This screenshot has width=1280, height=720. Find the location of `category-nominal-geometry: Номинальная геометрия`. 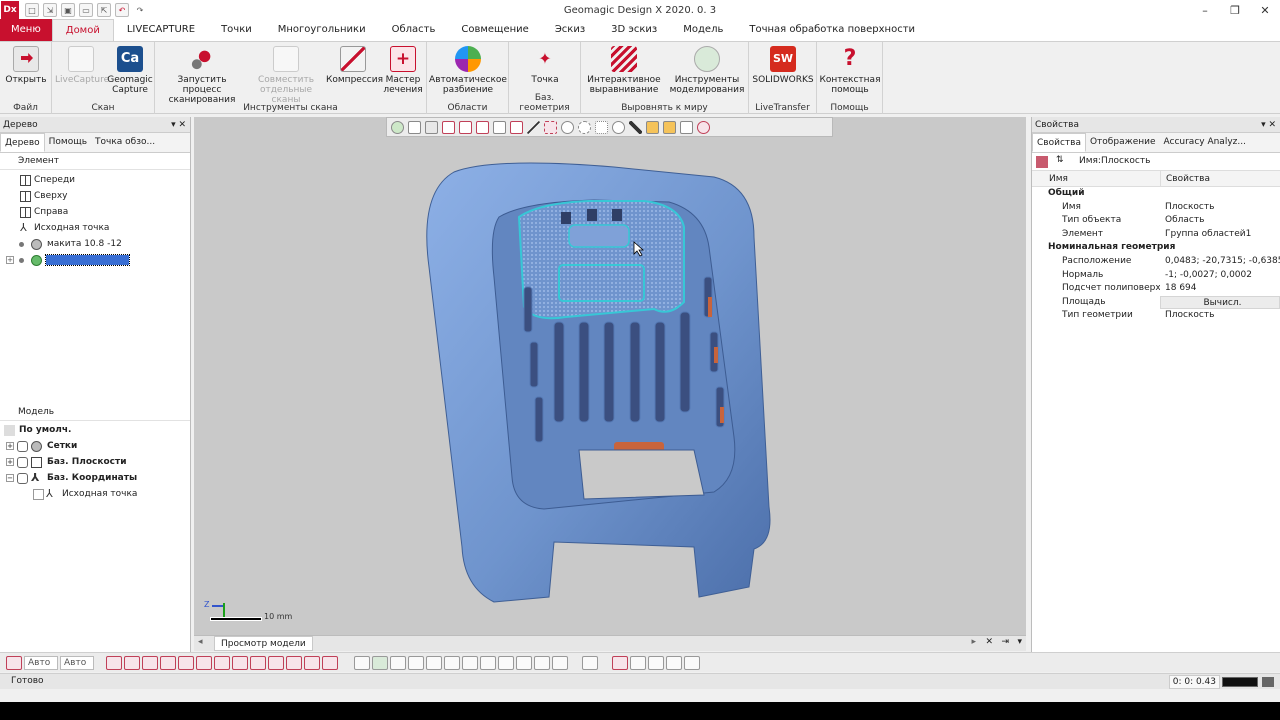

category-nominal-geometry: Номинальная геометрия is located at coordinates (1156, 248).